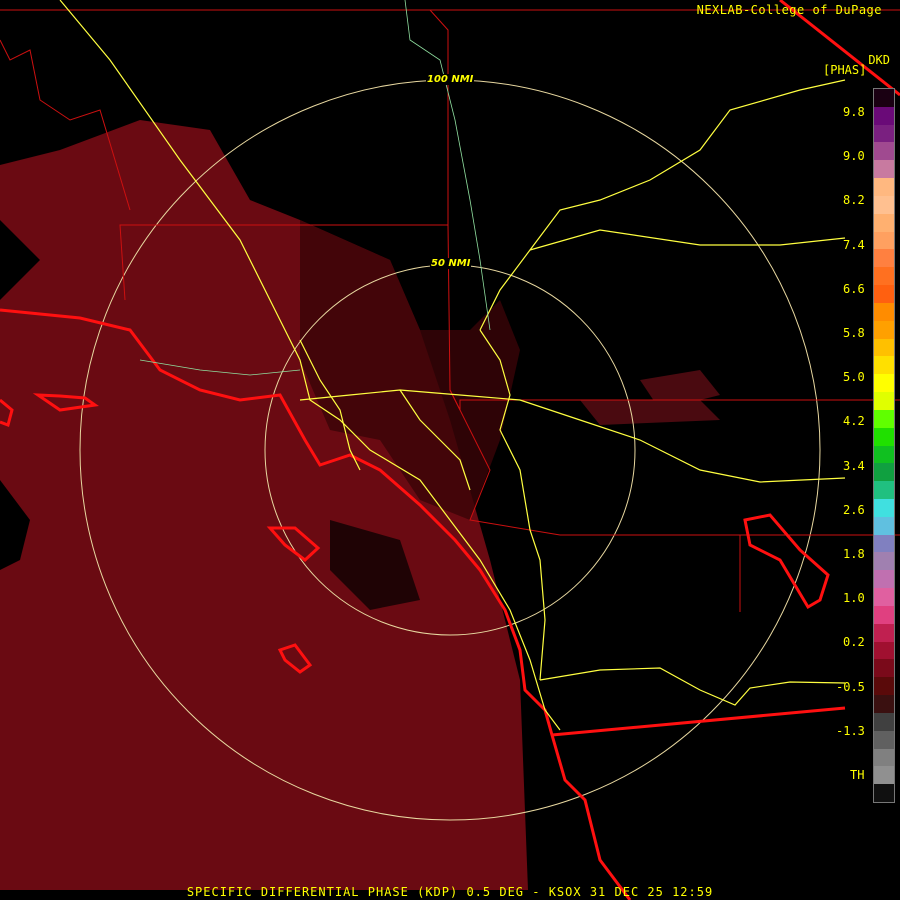  I want to click on units-label: [PHAS], so click(845, 70).